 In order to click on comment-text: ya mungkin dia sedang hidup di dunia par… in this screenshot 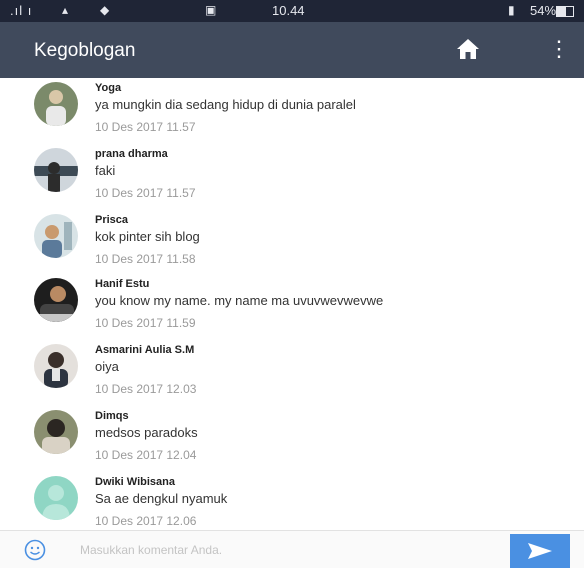, I will do `click(225, 104)`.